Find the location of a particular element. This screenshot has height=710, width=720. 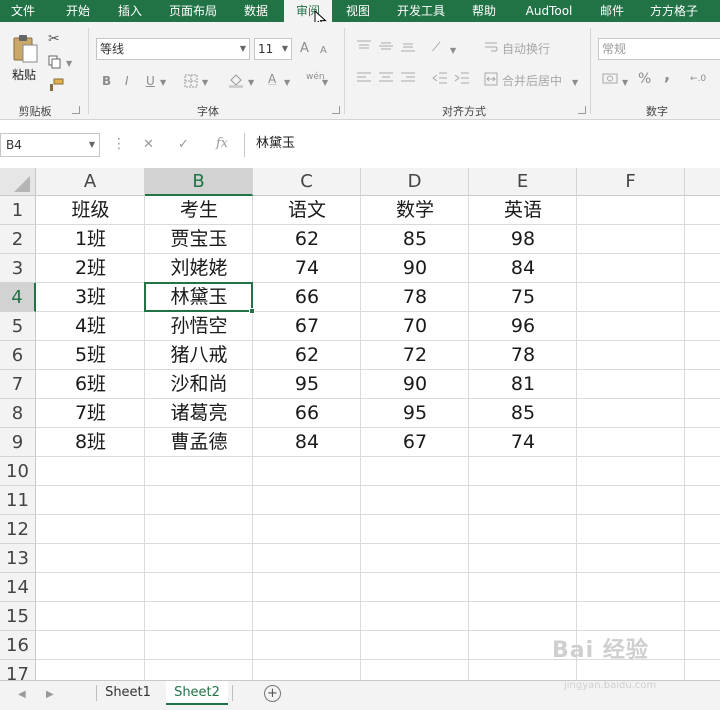

copy-dropdown-chevron-icon: ▼ is located at coordinates (69, 64).